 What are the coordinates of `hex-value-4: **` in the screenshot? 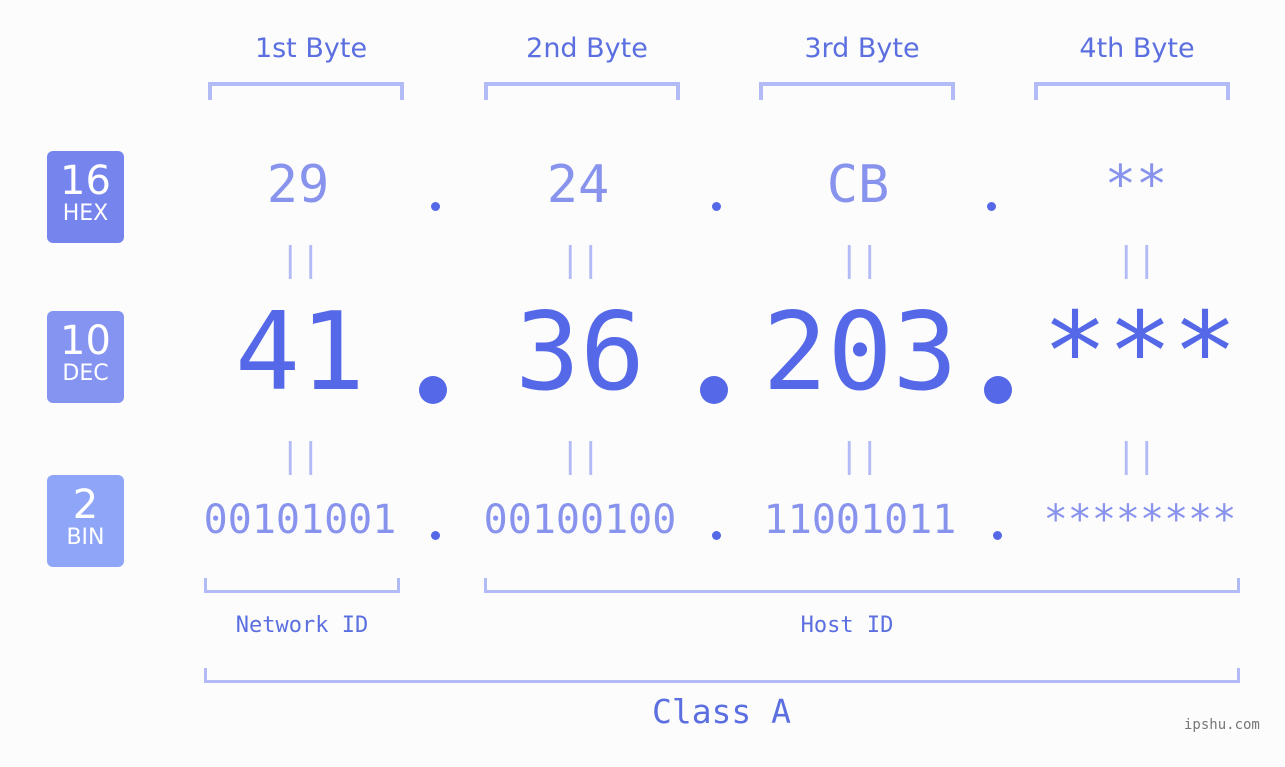 It's located at (1136, 185).